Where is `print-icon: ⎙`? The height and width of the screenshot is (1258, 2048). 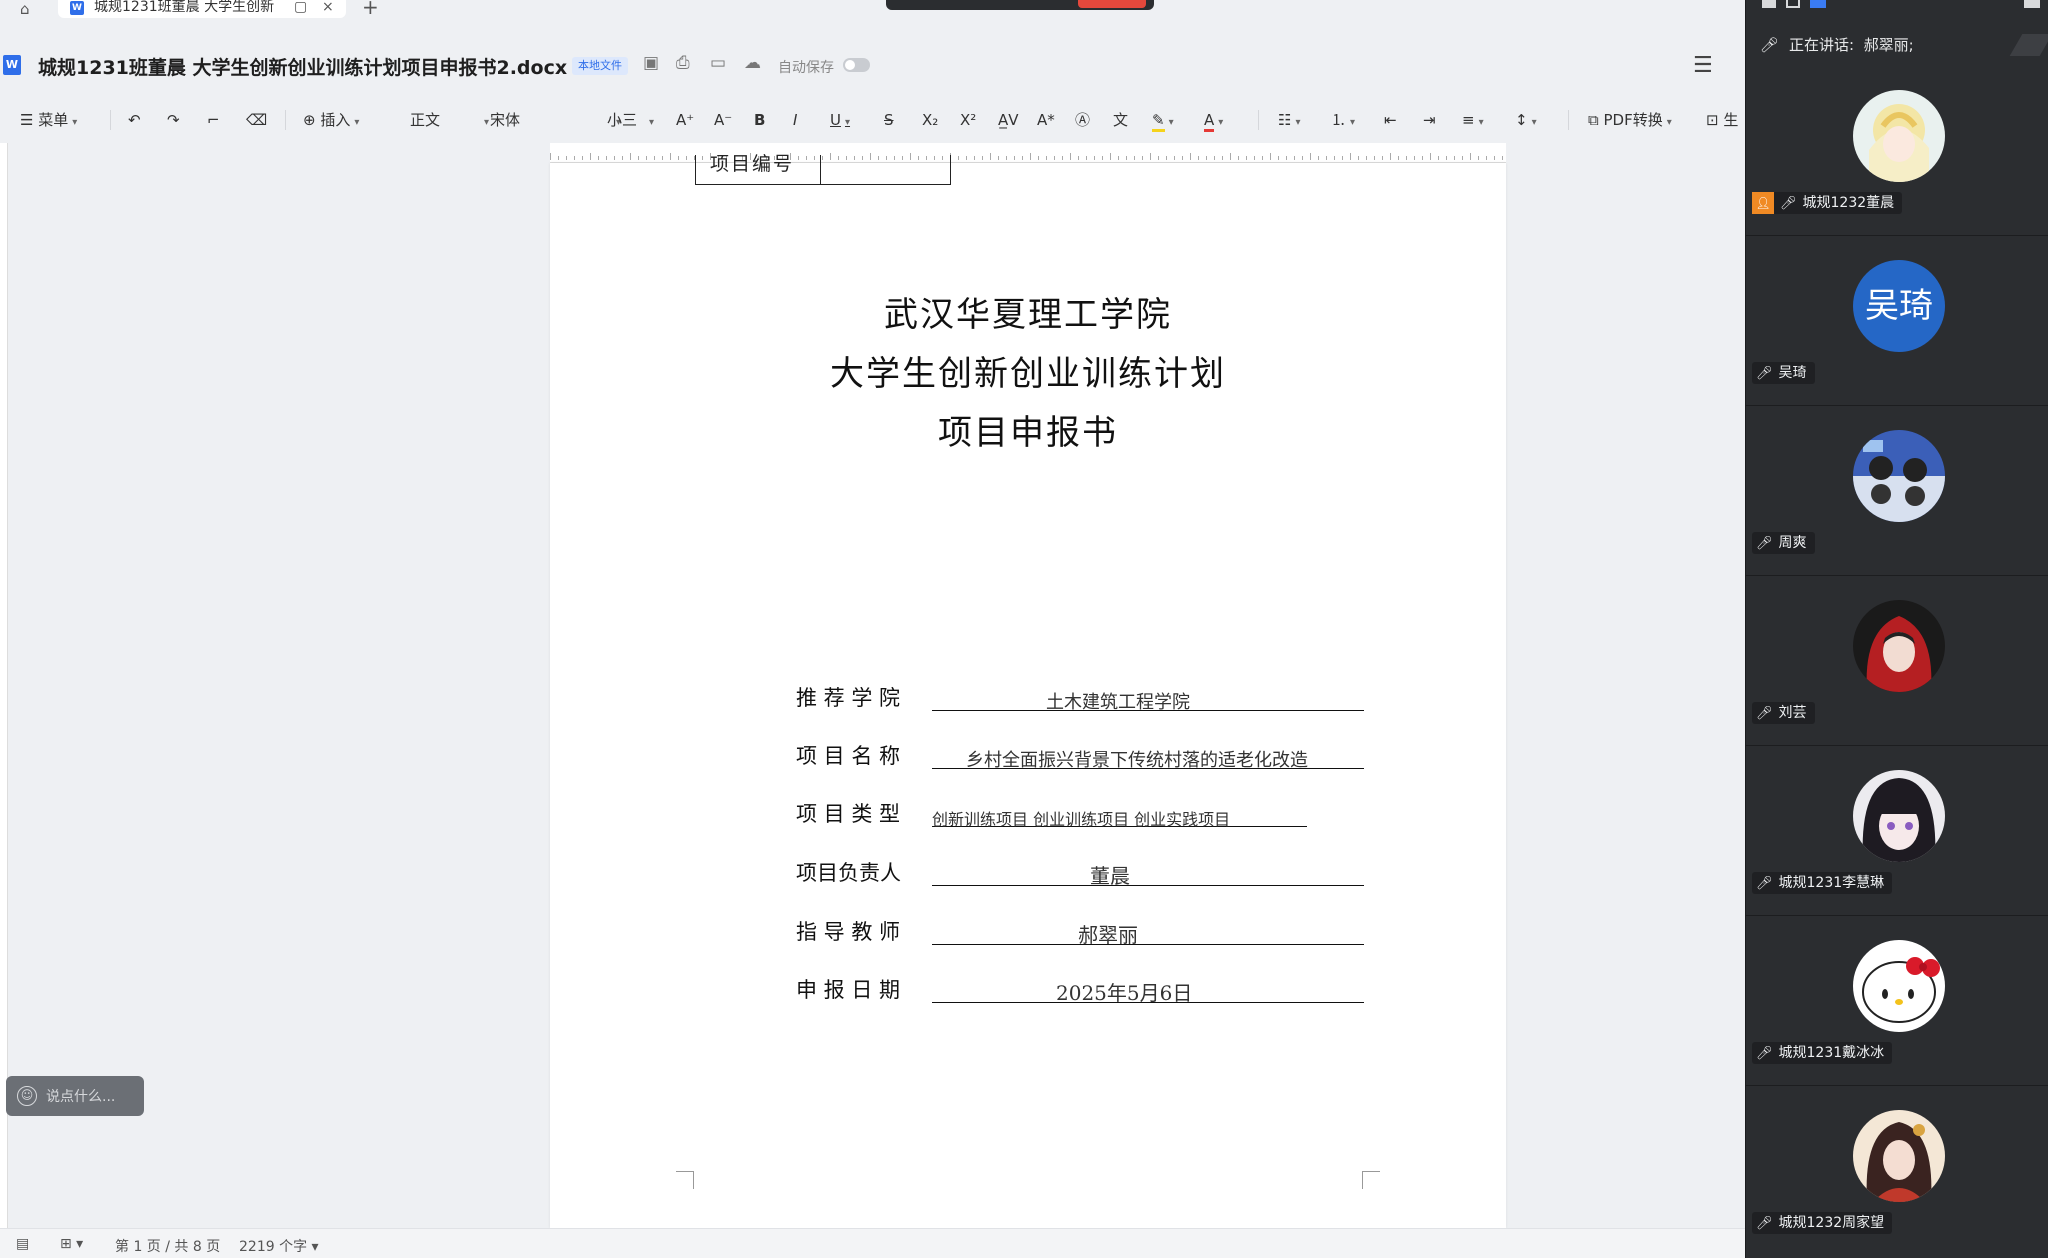 print-icon: ⎙ is located at coordinates (683, 63).